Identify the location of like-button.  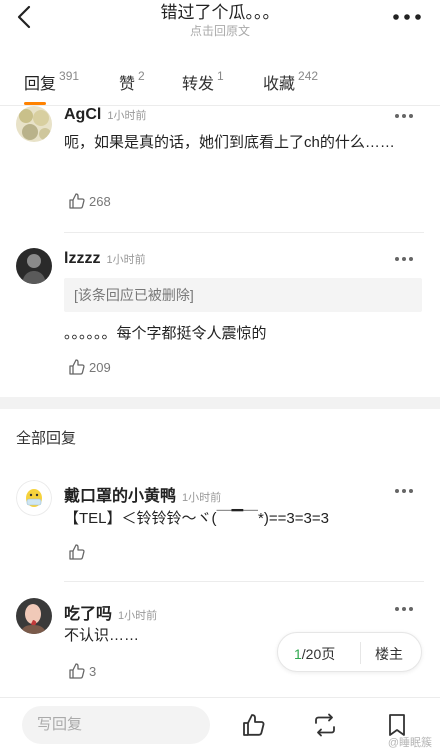
(78, 552).